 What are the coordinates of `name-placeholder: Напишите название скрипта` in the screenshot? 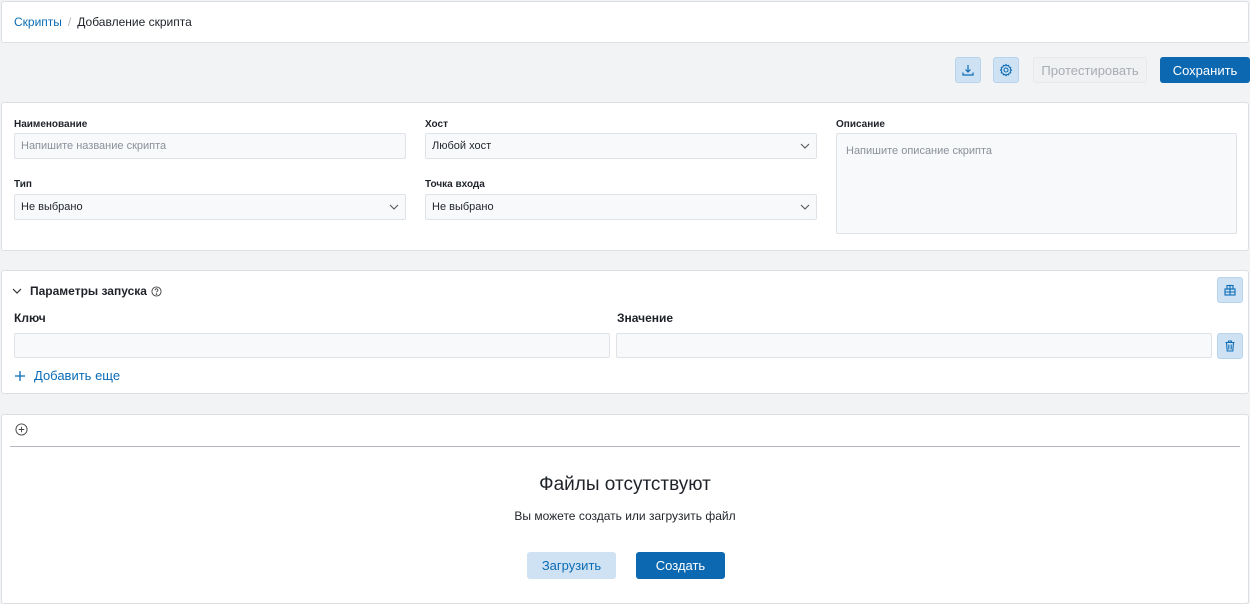 It's located at (94, 146).